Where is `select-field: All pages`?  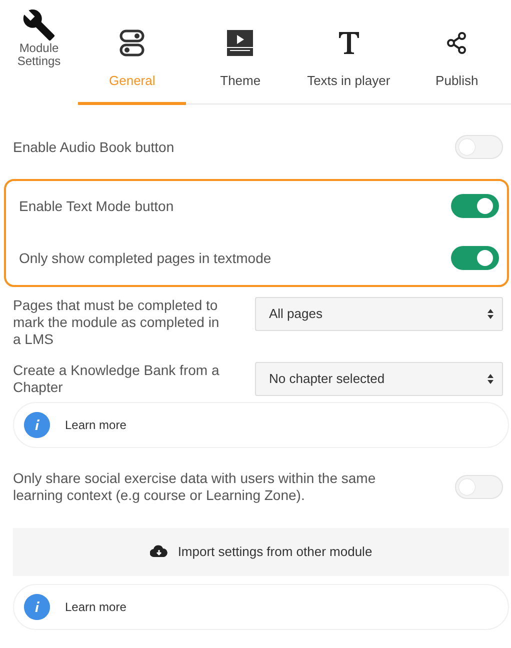 select-field: All pages is located at coordinates (379, 314).